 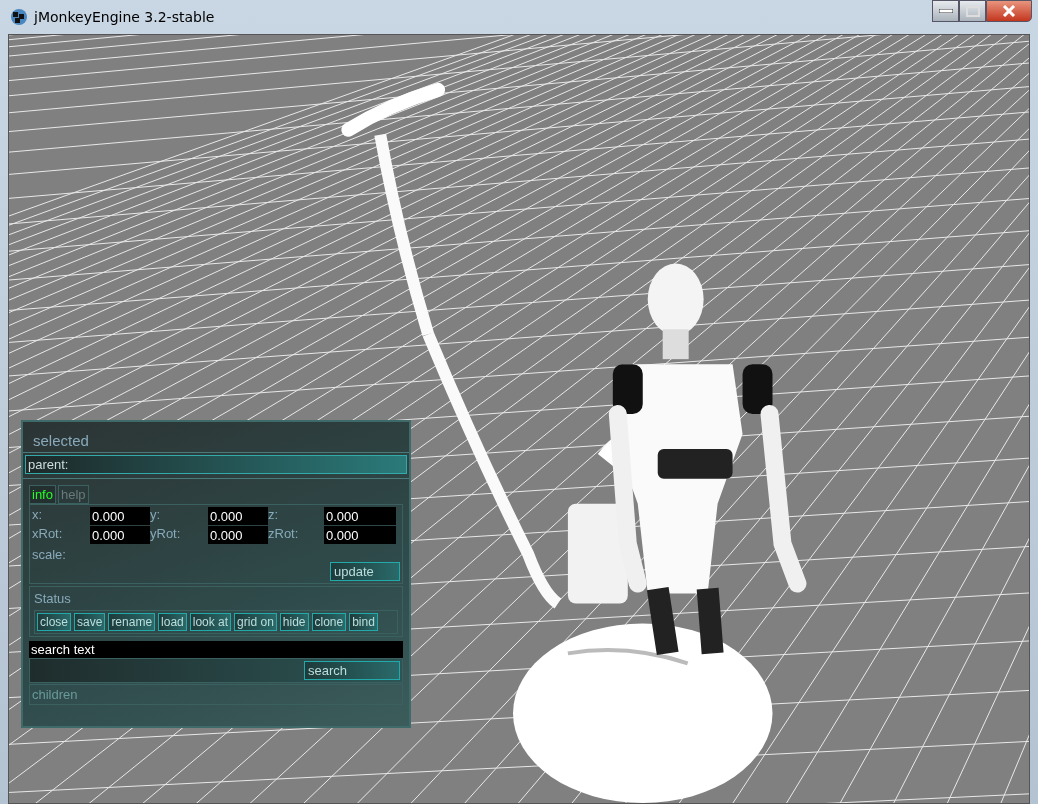 I want to click on field-label: x:, so click(x=38, y=515).